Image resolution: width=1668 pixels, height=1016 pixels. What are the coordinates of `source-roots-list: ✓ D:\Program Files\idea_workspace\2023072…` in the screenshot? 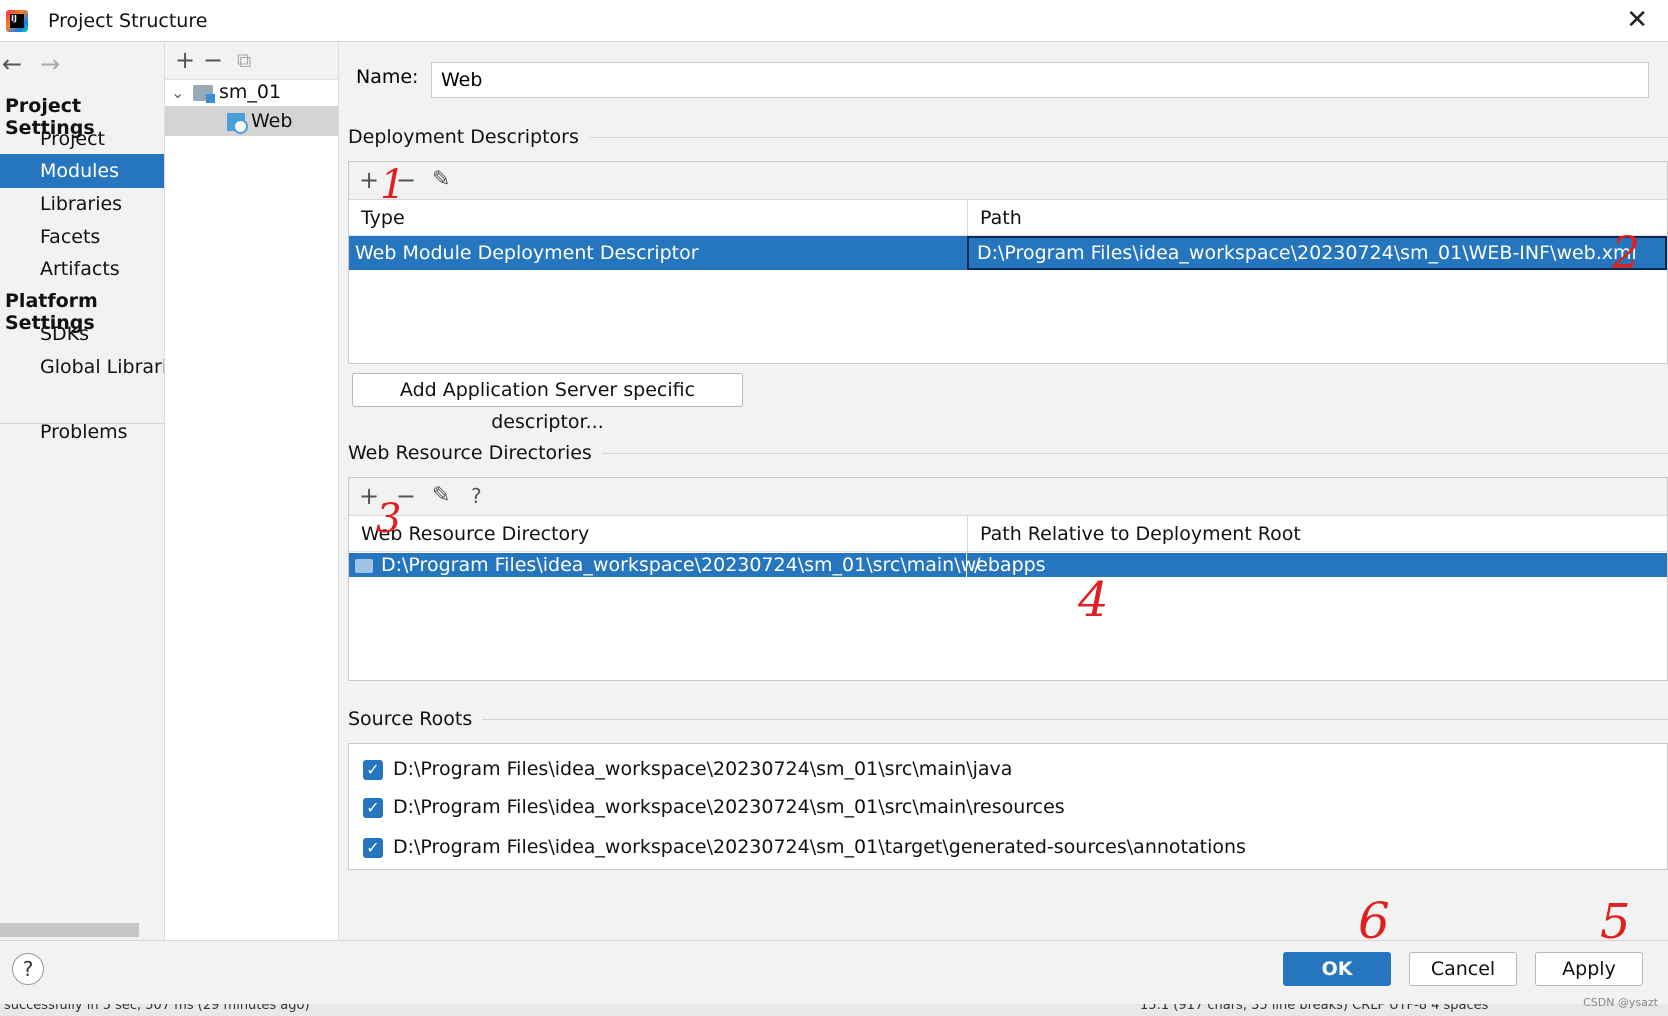 It's located at (1008, 806).